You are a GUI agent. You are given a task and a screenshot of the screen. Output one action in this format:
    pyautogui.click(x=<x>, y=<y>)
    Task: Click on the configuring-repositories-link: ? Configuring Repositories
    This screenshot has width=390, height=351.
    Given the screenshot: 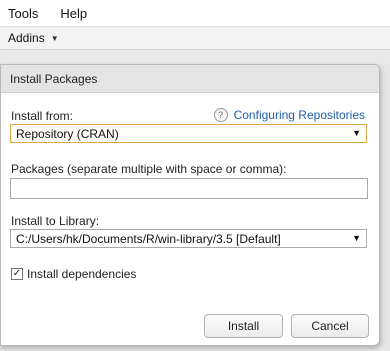 What is the action you would take?
    pyautogui.click(x=289, y=115)
    